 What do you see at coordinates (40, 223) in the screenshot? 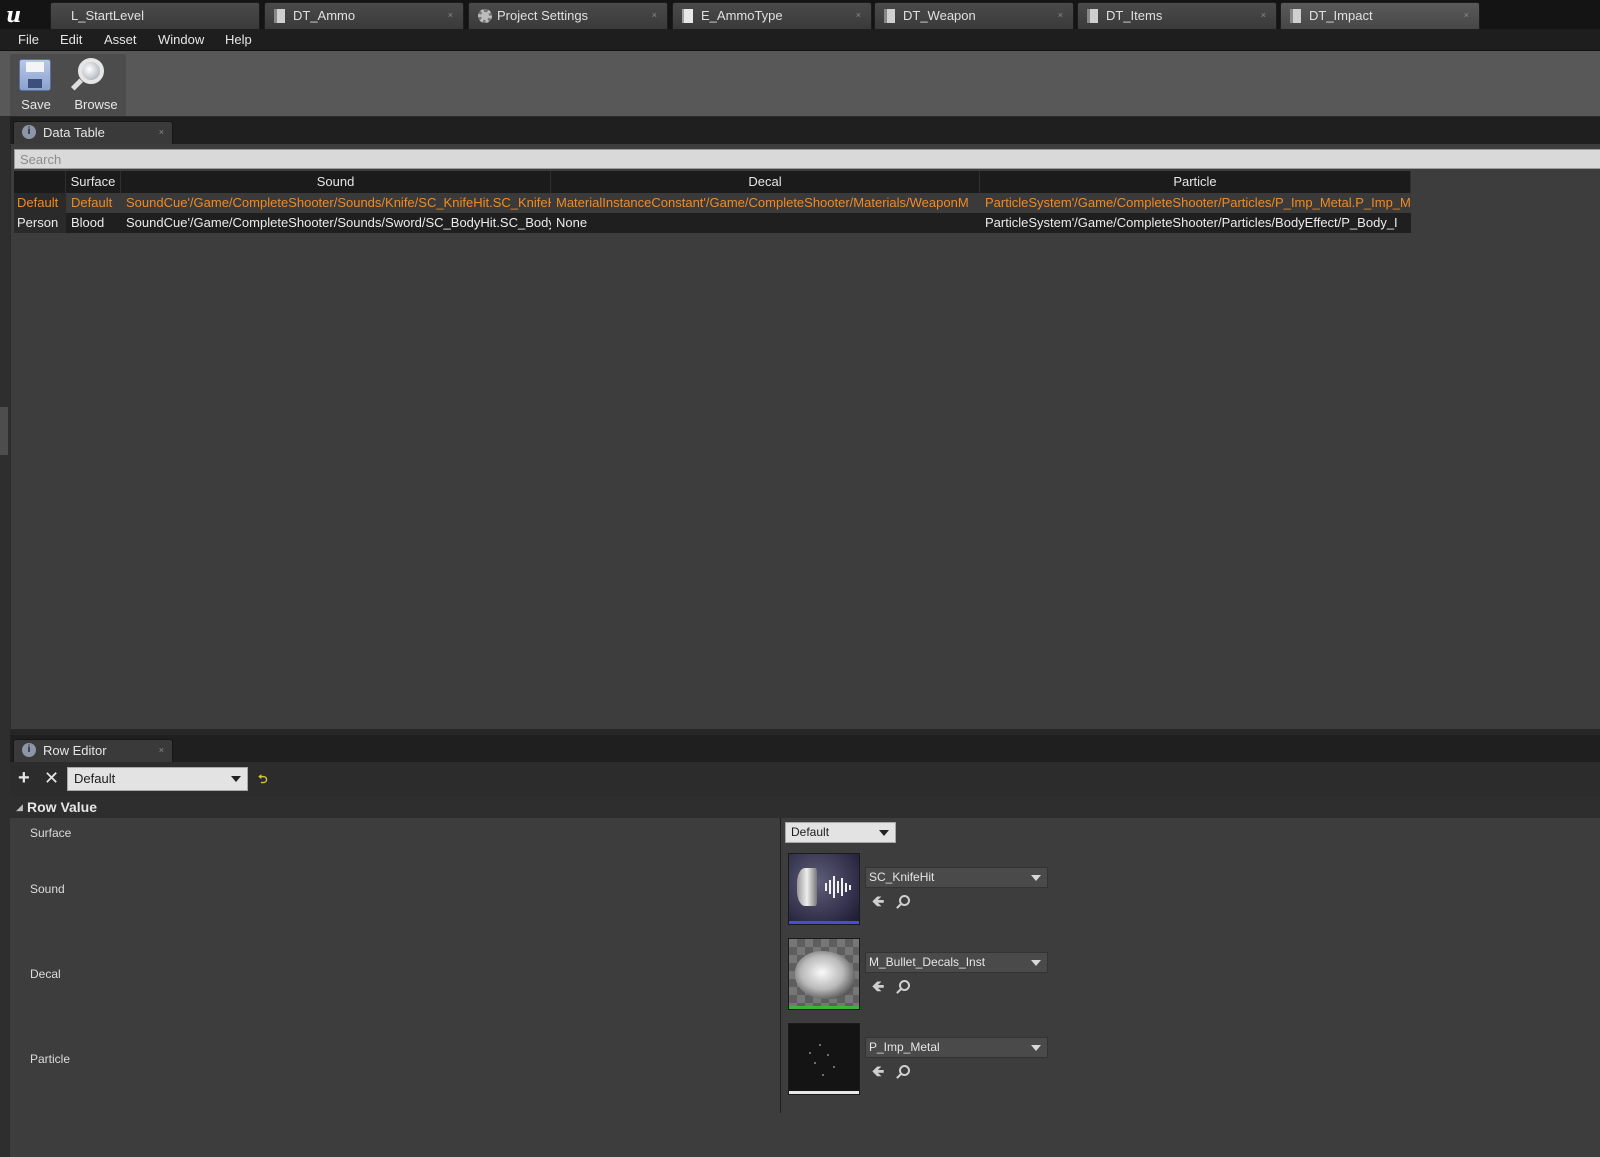
I see `row-name: Person` at bounding box center [40, 223].